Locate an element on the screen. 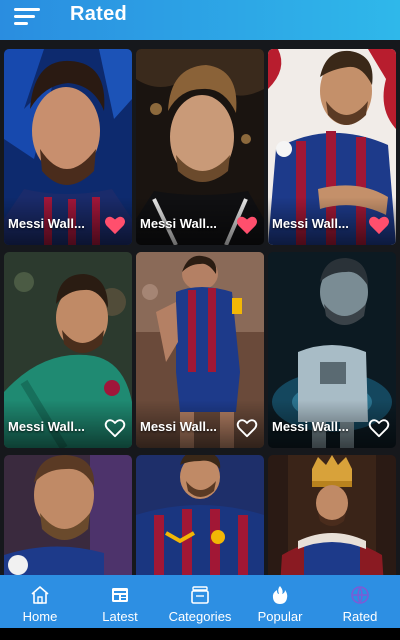 Image resolution: width=400 pixels, height=640 pixels. categories-icon is located at coordinates (200, 595).